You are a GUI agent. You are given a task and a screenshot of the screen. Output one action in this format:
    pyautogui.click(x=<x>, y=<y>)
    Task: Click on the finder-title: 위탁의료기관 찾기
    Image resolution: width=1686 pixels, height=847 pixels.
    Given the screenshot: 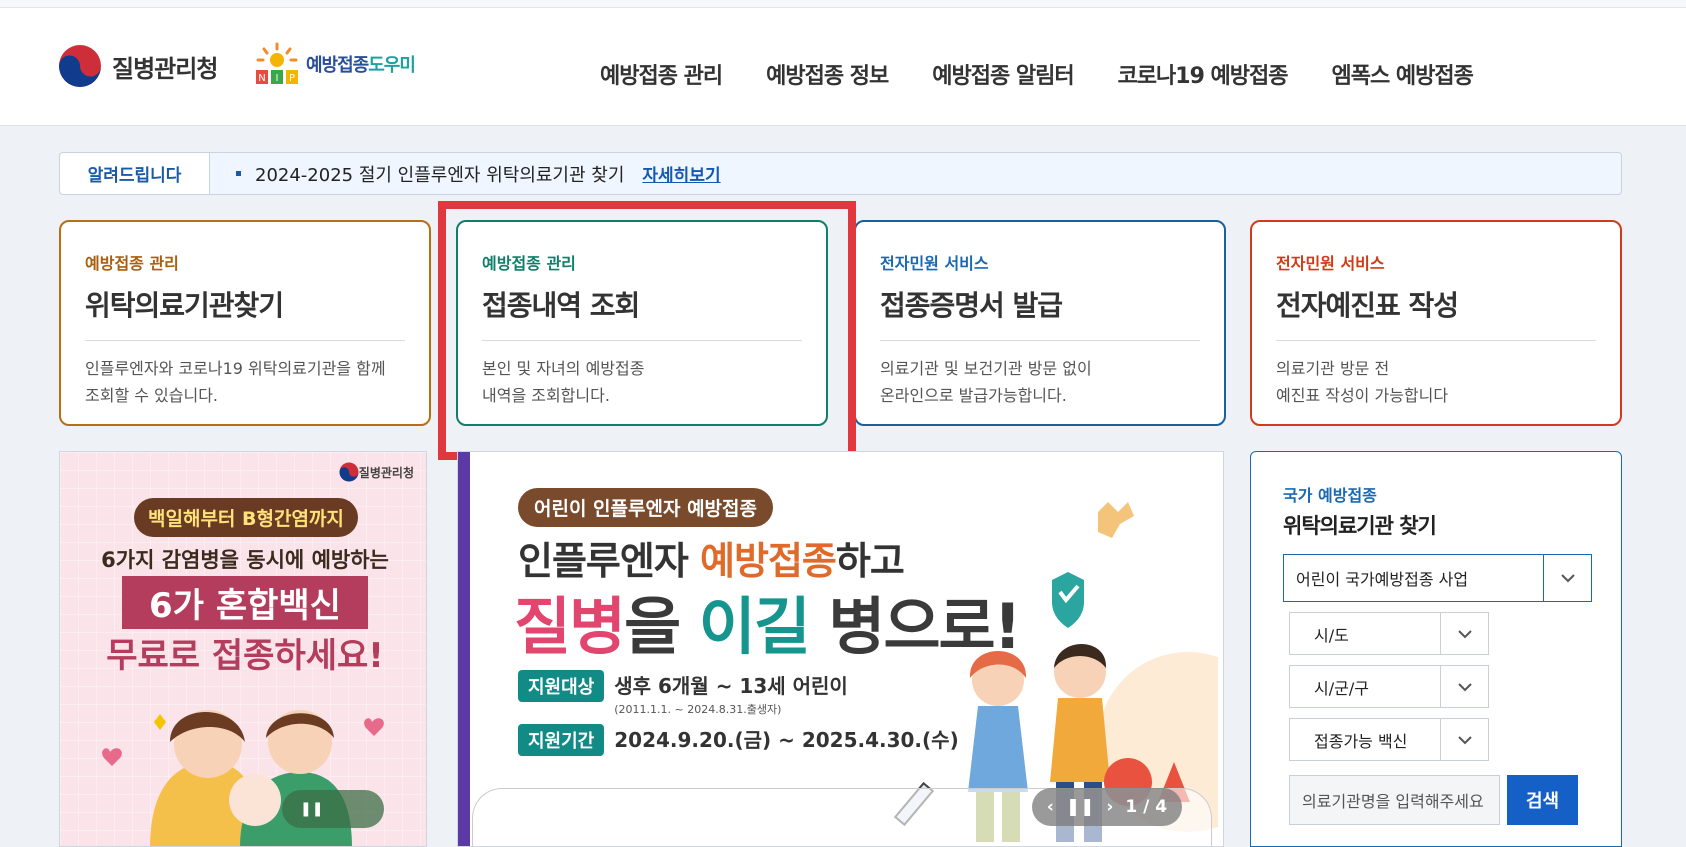 What is the action you would take?
    pyautogui.click(x=1360, y=526)
    